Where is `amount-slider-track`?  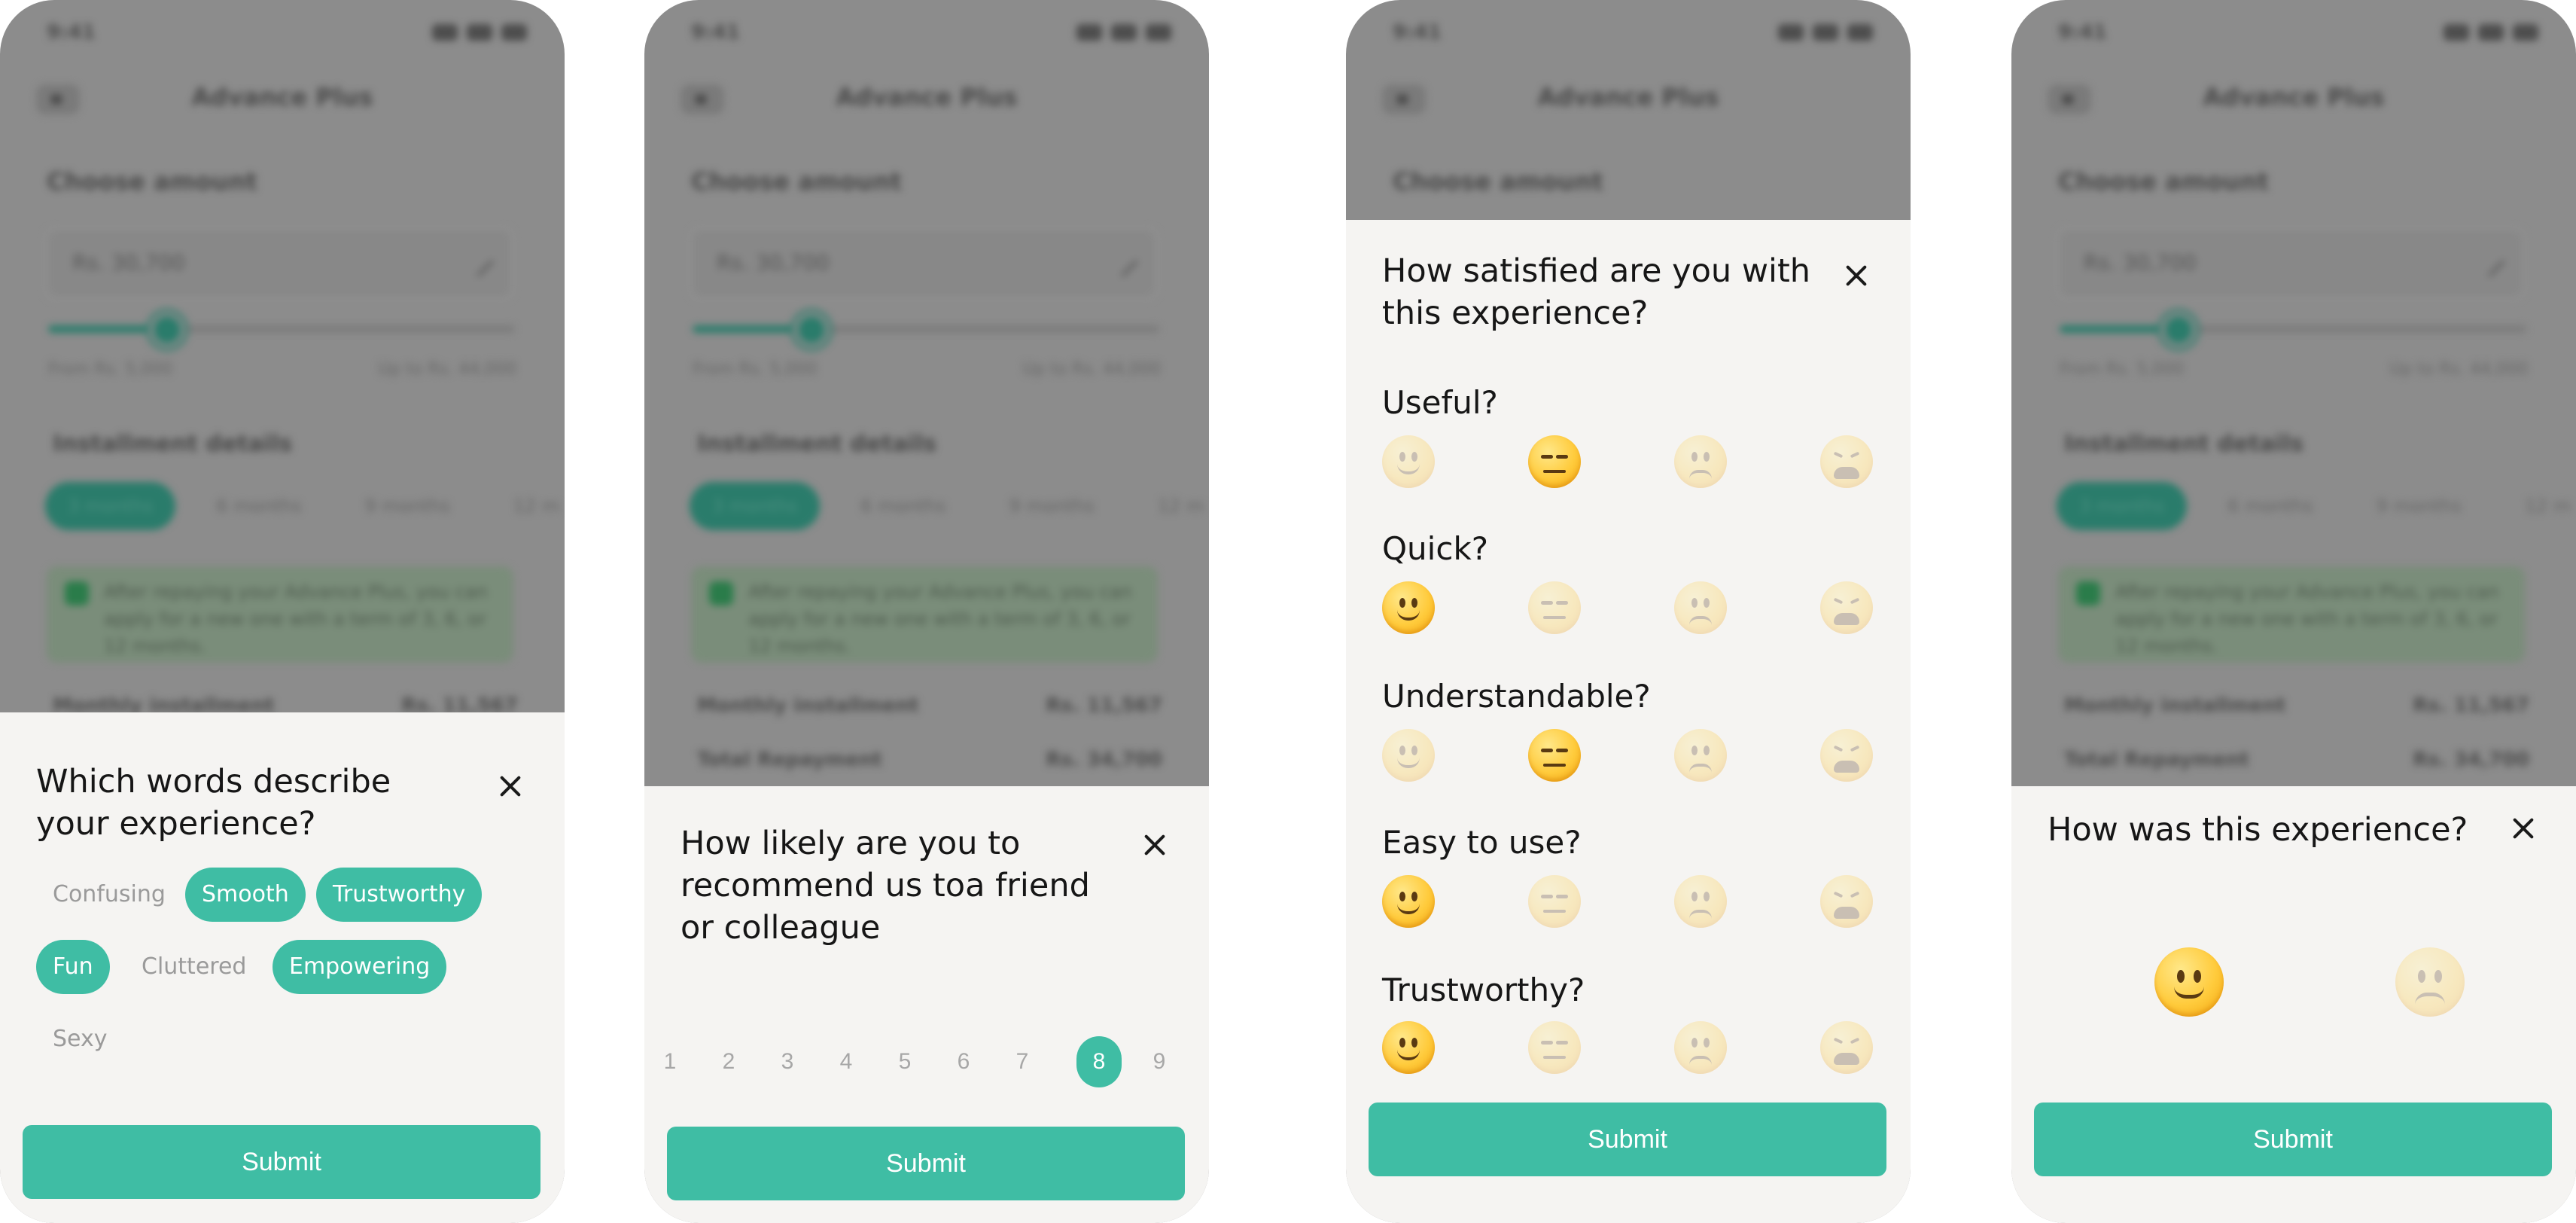 amount-slider-track is located at coordinates (926, 329).